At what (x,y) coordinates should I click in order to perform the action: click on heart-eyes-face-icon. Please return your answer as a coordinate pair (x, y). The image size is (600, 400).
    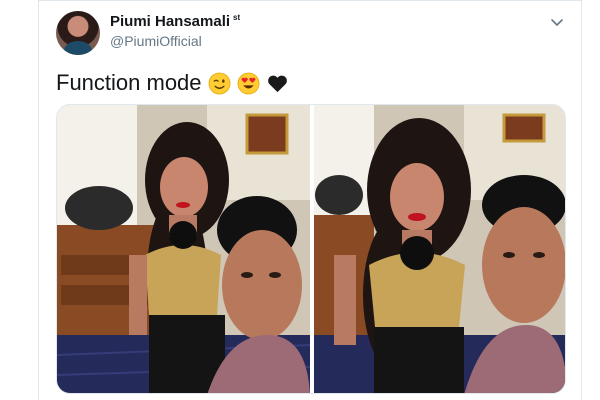
    Looking at the image, I should click on (248, 83).